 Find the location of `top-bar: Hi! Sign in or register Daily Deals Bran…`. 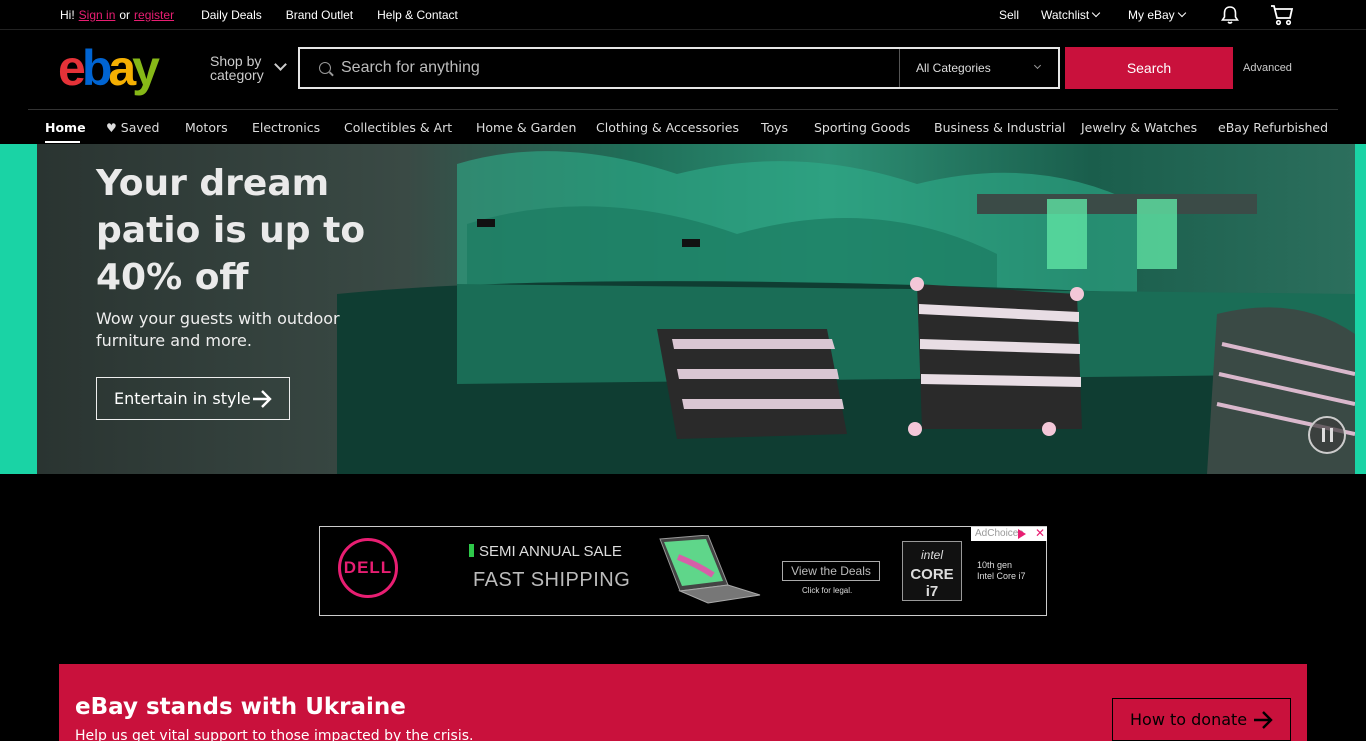

top-bar: Hi! Sign in or register Daily Deals Bran… is located at coordinates (683, 15).